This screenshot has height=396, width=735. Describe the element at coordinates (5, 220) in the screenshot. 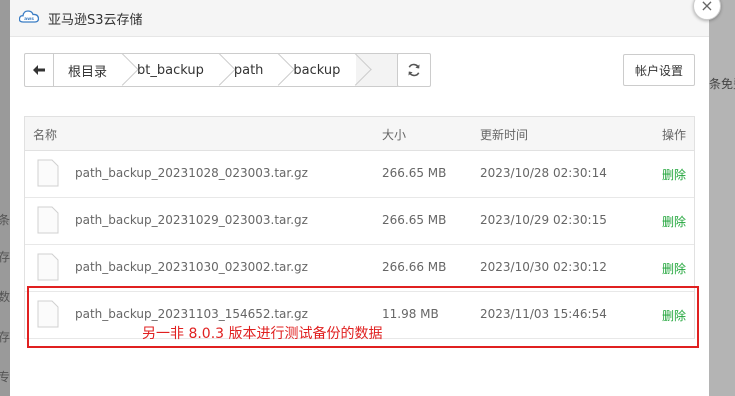

I see `background-text: 条` at that location.